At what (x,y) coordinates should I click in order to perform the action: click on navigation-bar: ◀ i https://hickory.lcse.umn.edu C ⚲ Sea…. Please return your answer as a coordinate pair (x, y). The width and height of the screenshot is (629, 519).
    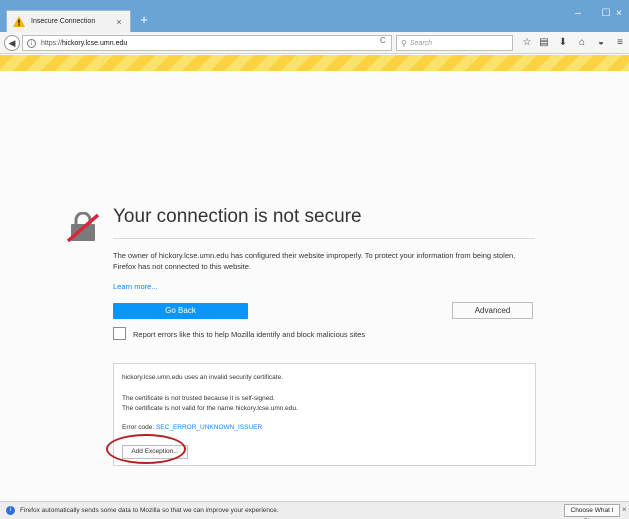
    Looking at the image, I should click on (314, 43).